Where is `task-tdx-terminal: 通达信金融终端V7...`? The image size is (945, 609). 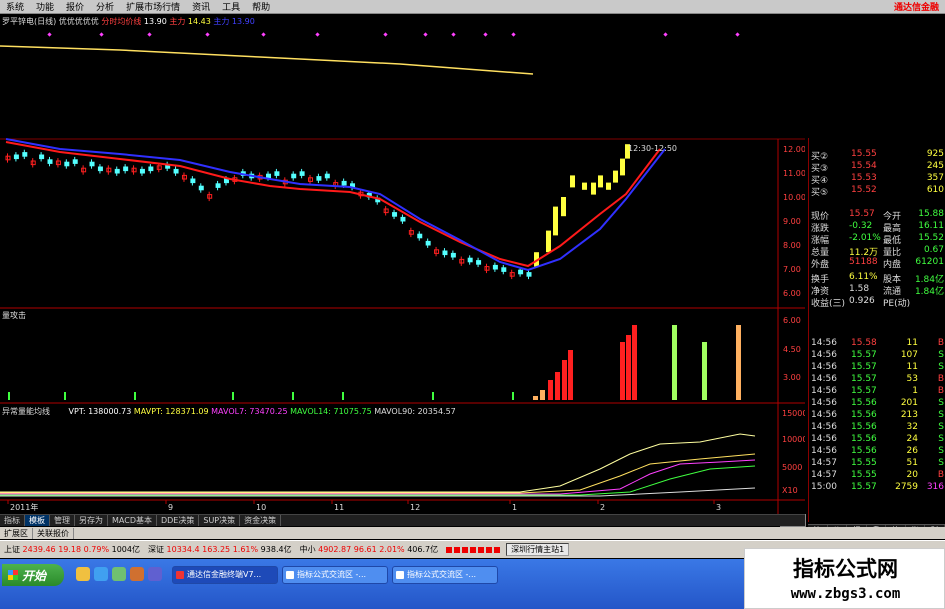
task-tdx-terminal: 通达信金融终端V7... is located at coordinates (225, 575).